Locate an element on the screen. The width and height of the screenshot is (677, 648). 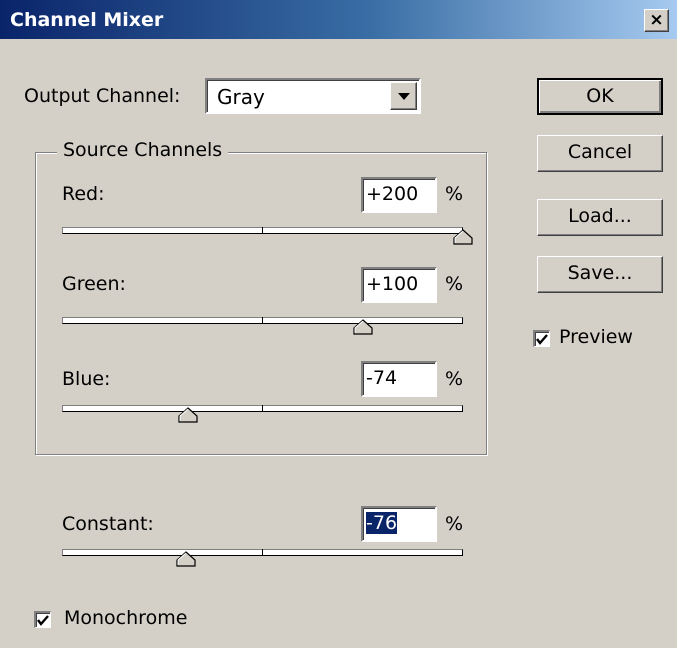
monochrome-label: Monochrome is located at coordinates (125, 618).